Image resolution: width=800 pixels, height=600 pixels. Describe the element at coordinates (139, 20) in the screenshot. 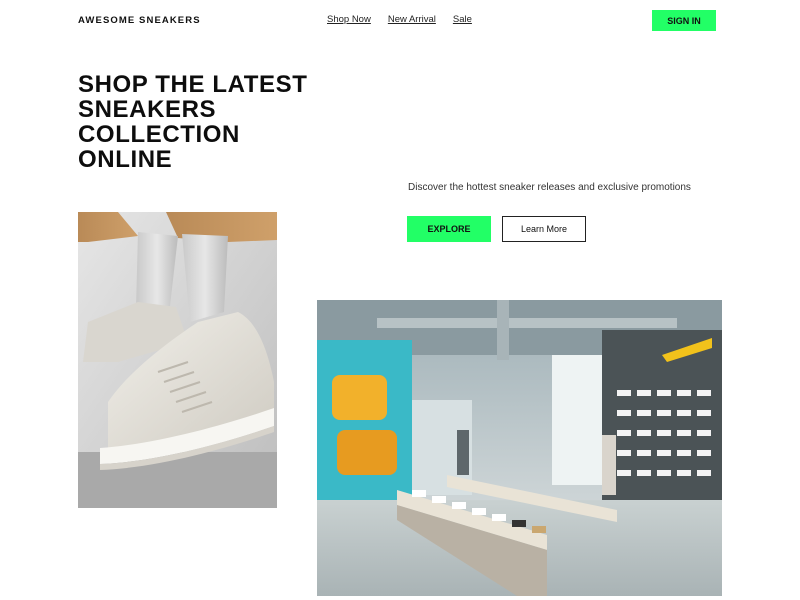

I see `brand-logo: AWESOME SNEAKERS` at that location.